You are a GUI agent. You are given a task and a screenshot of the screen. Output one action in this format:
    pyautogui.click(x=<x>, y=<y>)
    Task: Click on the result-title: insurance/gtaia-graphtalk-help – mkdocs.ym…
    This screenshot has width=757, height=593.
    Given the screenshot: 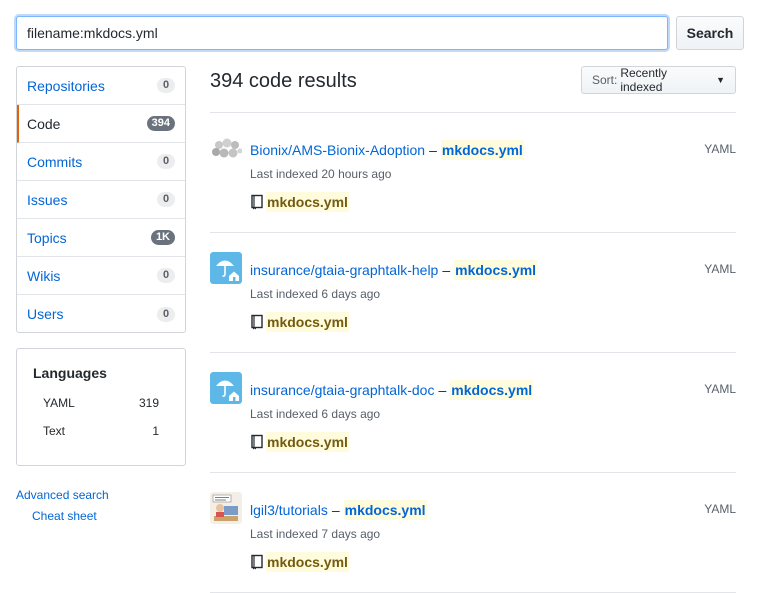 What is the action you would take?
    pyautogui.click(x=394, y=270)
    